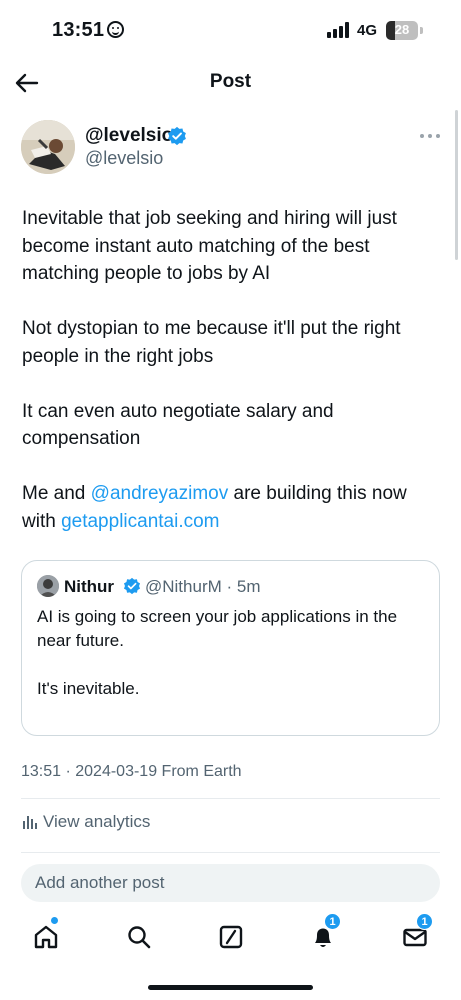 Image resolution: width=461 pixels, height=1000 pixels. I want to click on grok-icon, so click(231, 937).